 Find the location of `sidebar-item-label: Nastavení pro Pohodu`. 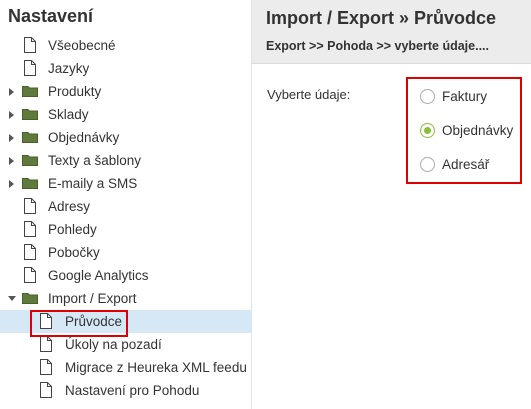

sidebar-item-label: Nastavení pro Pohodu is located at coordinates (132, 390).